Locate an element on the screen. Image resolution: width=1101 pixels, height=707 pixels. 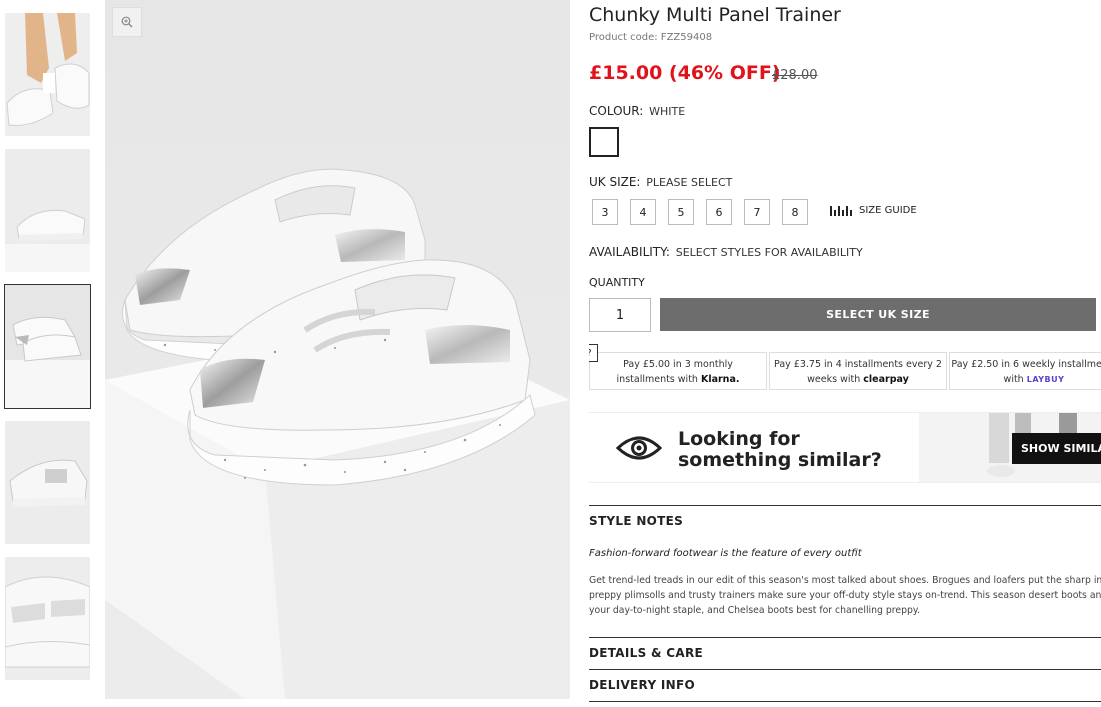
details-care-heading: DETAILS & CARE is located at coordinates (646, 653).